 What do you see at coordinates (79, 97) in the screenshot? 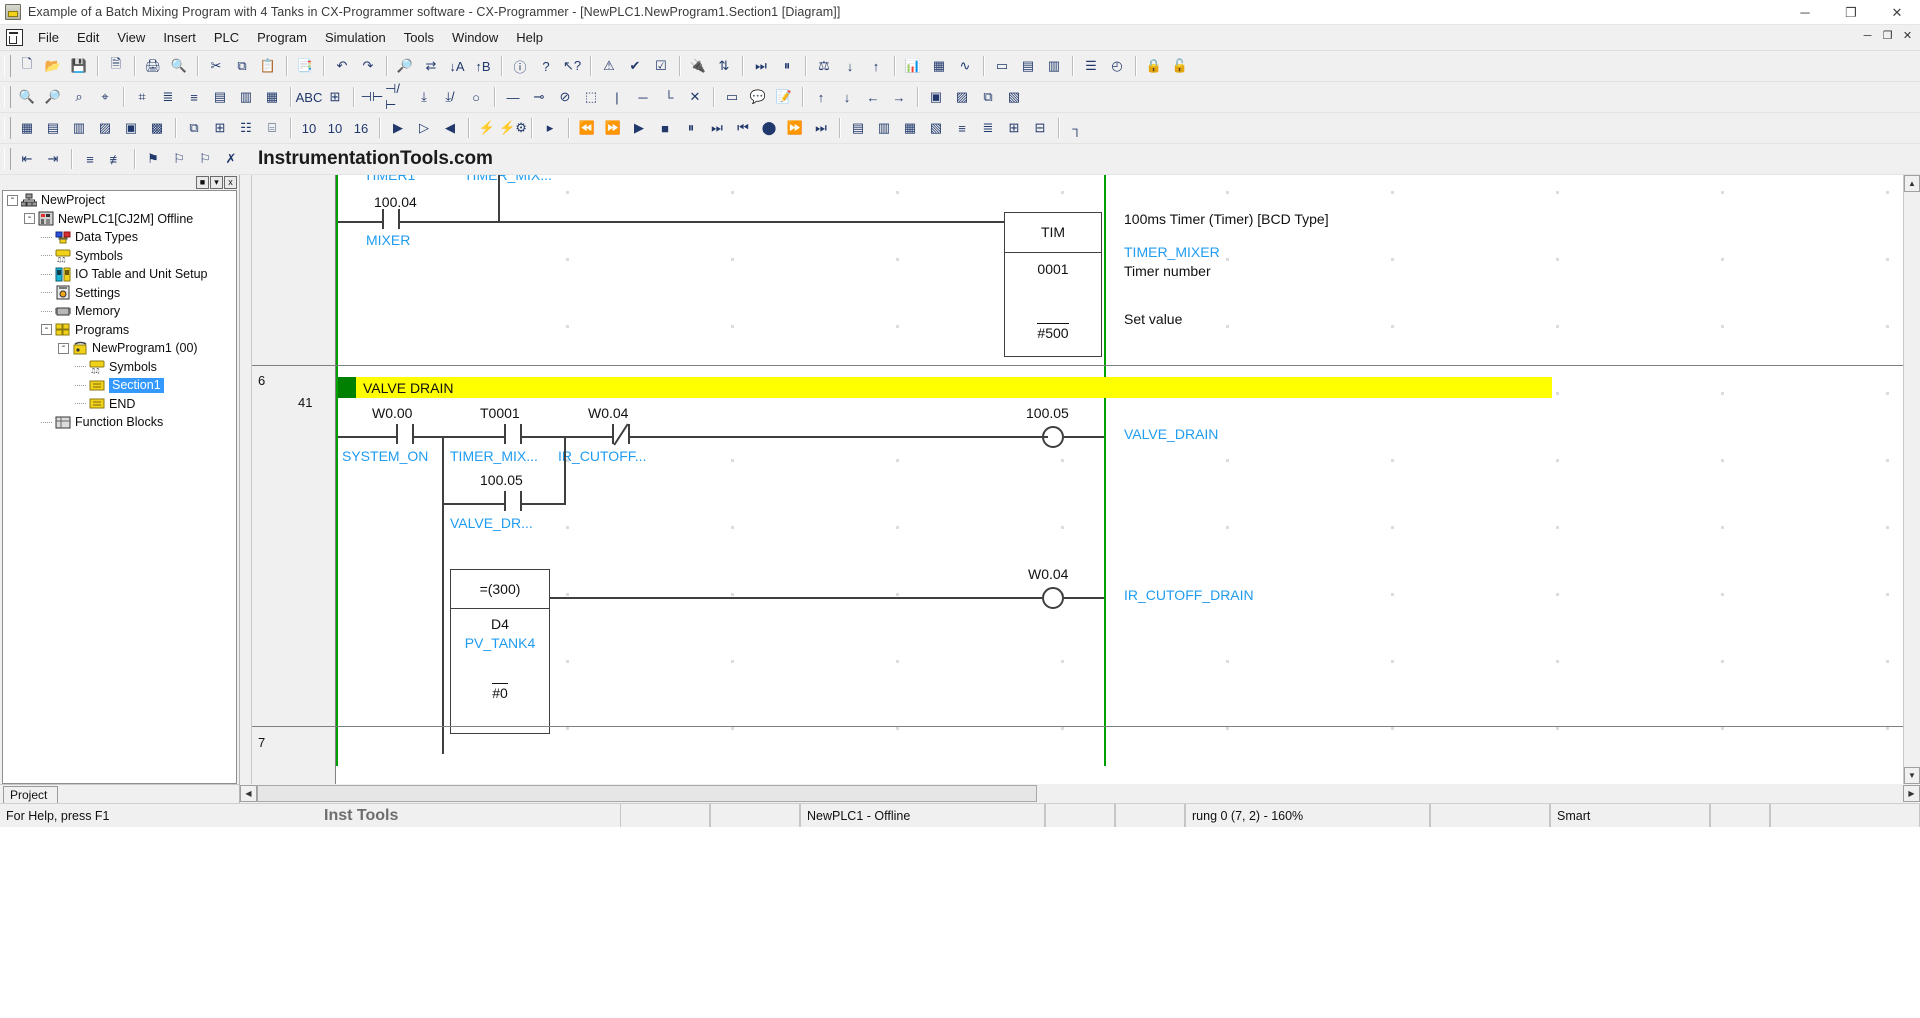
I see `zoom-100-icon: ⌕` at bounding box center [79, 97].